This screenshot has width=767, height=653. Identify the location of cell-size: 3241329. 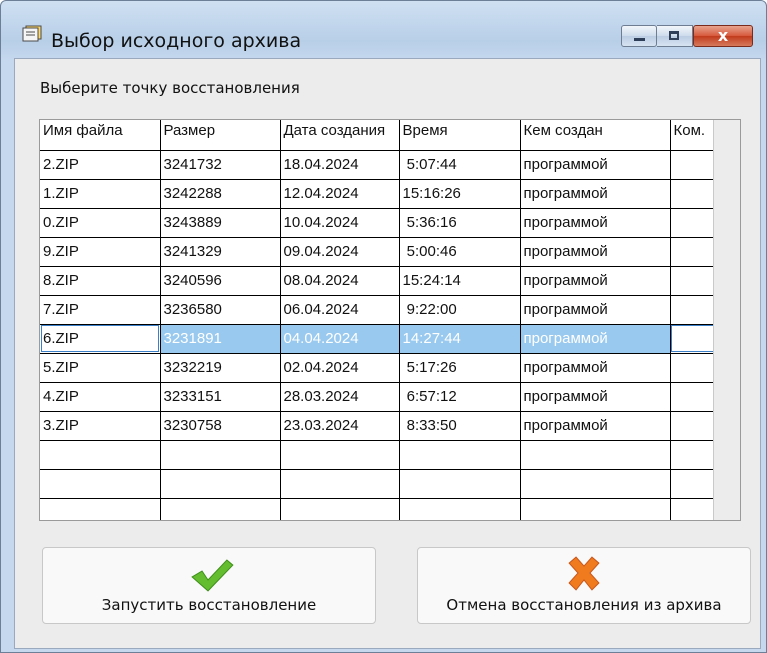
(220, 251).